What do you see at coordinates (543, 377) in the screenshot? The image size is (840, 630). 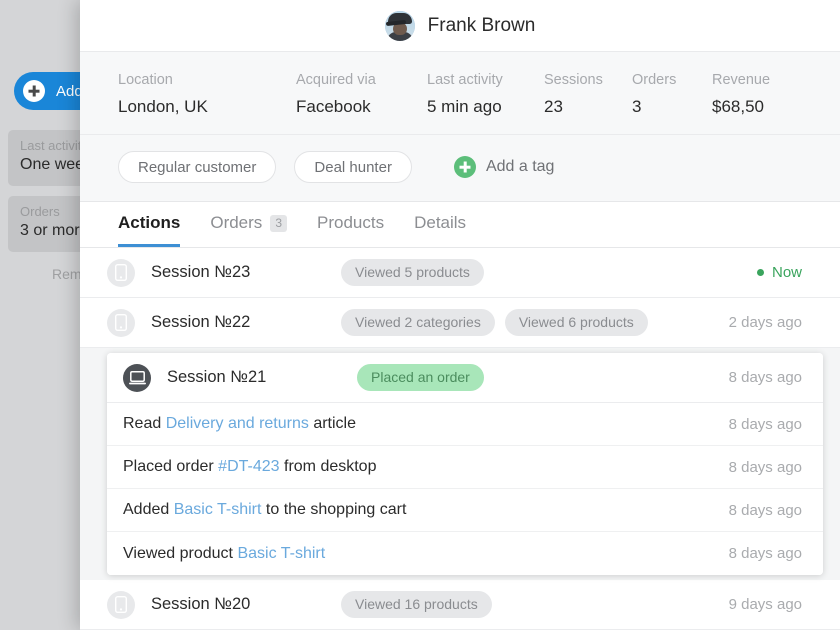 I see `session-badges: Placed an order` at bounding box center [543, 377].